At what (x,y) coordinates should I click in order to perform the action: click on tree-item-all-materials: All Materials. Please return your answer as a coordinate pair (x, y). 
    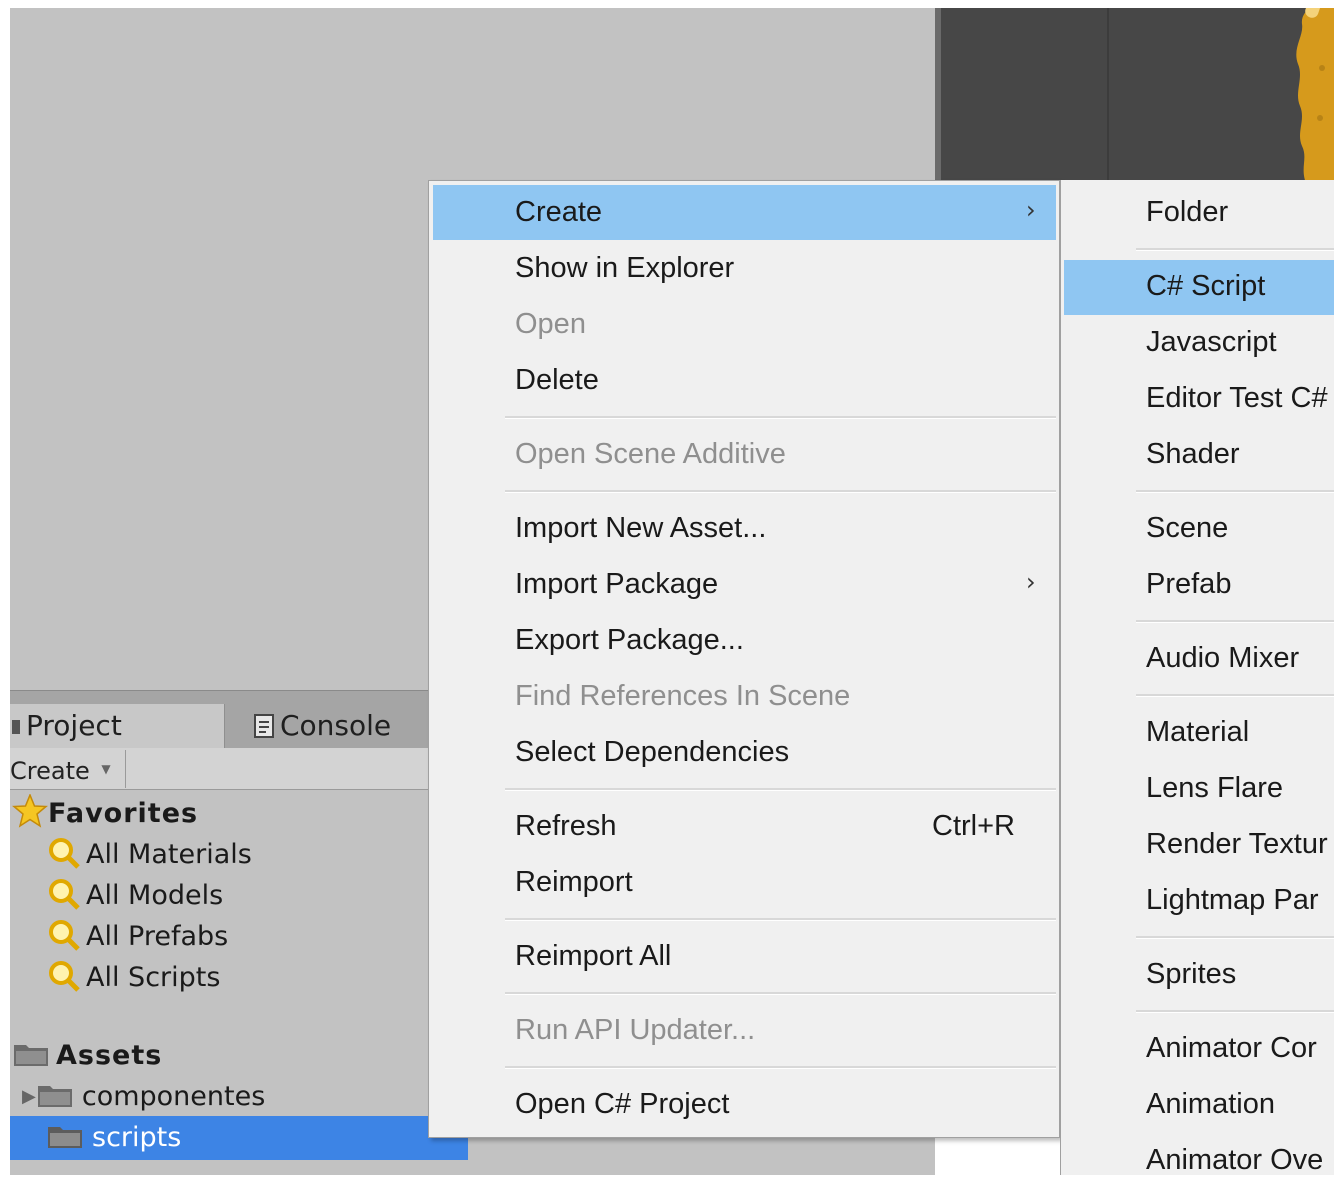
    Looking at the image, I should click on (149, 855).